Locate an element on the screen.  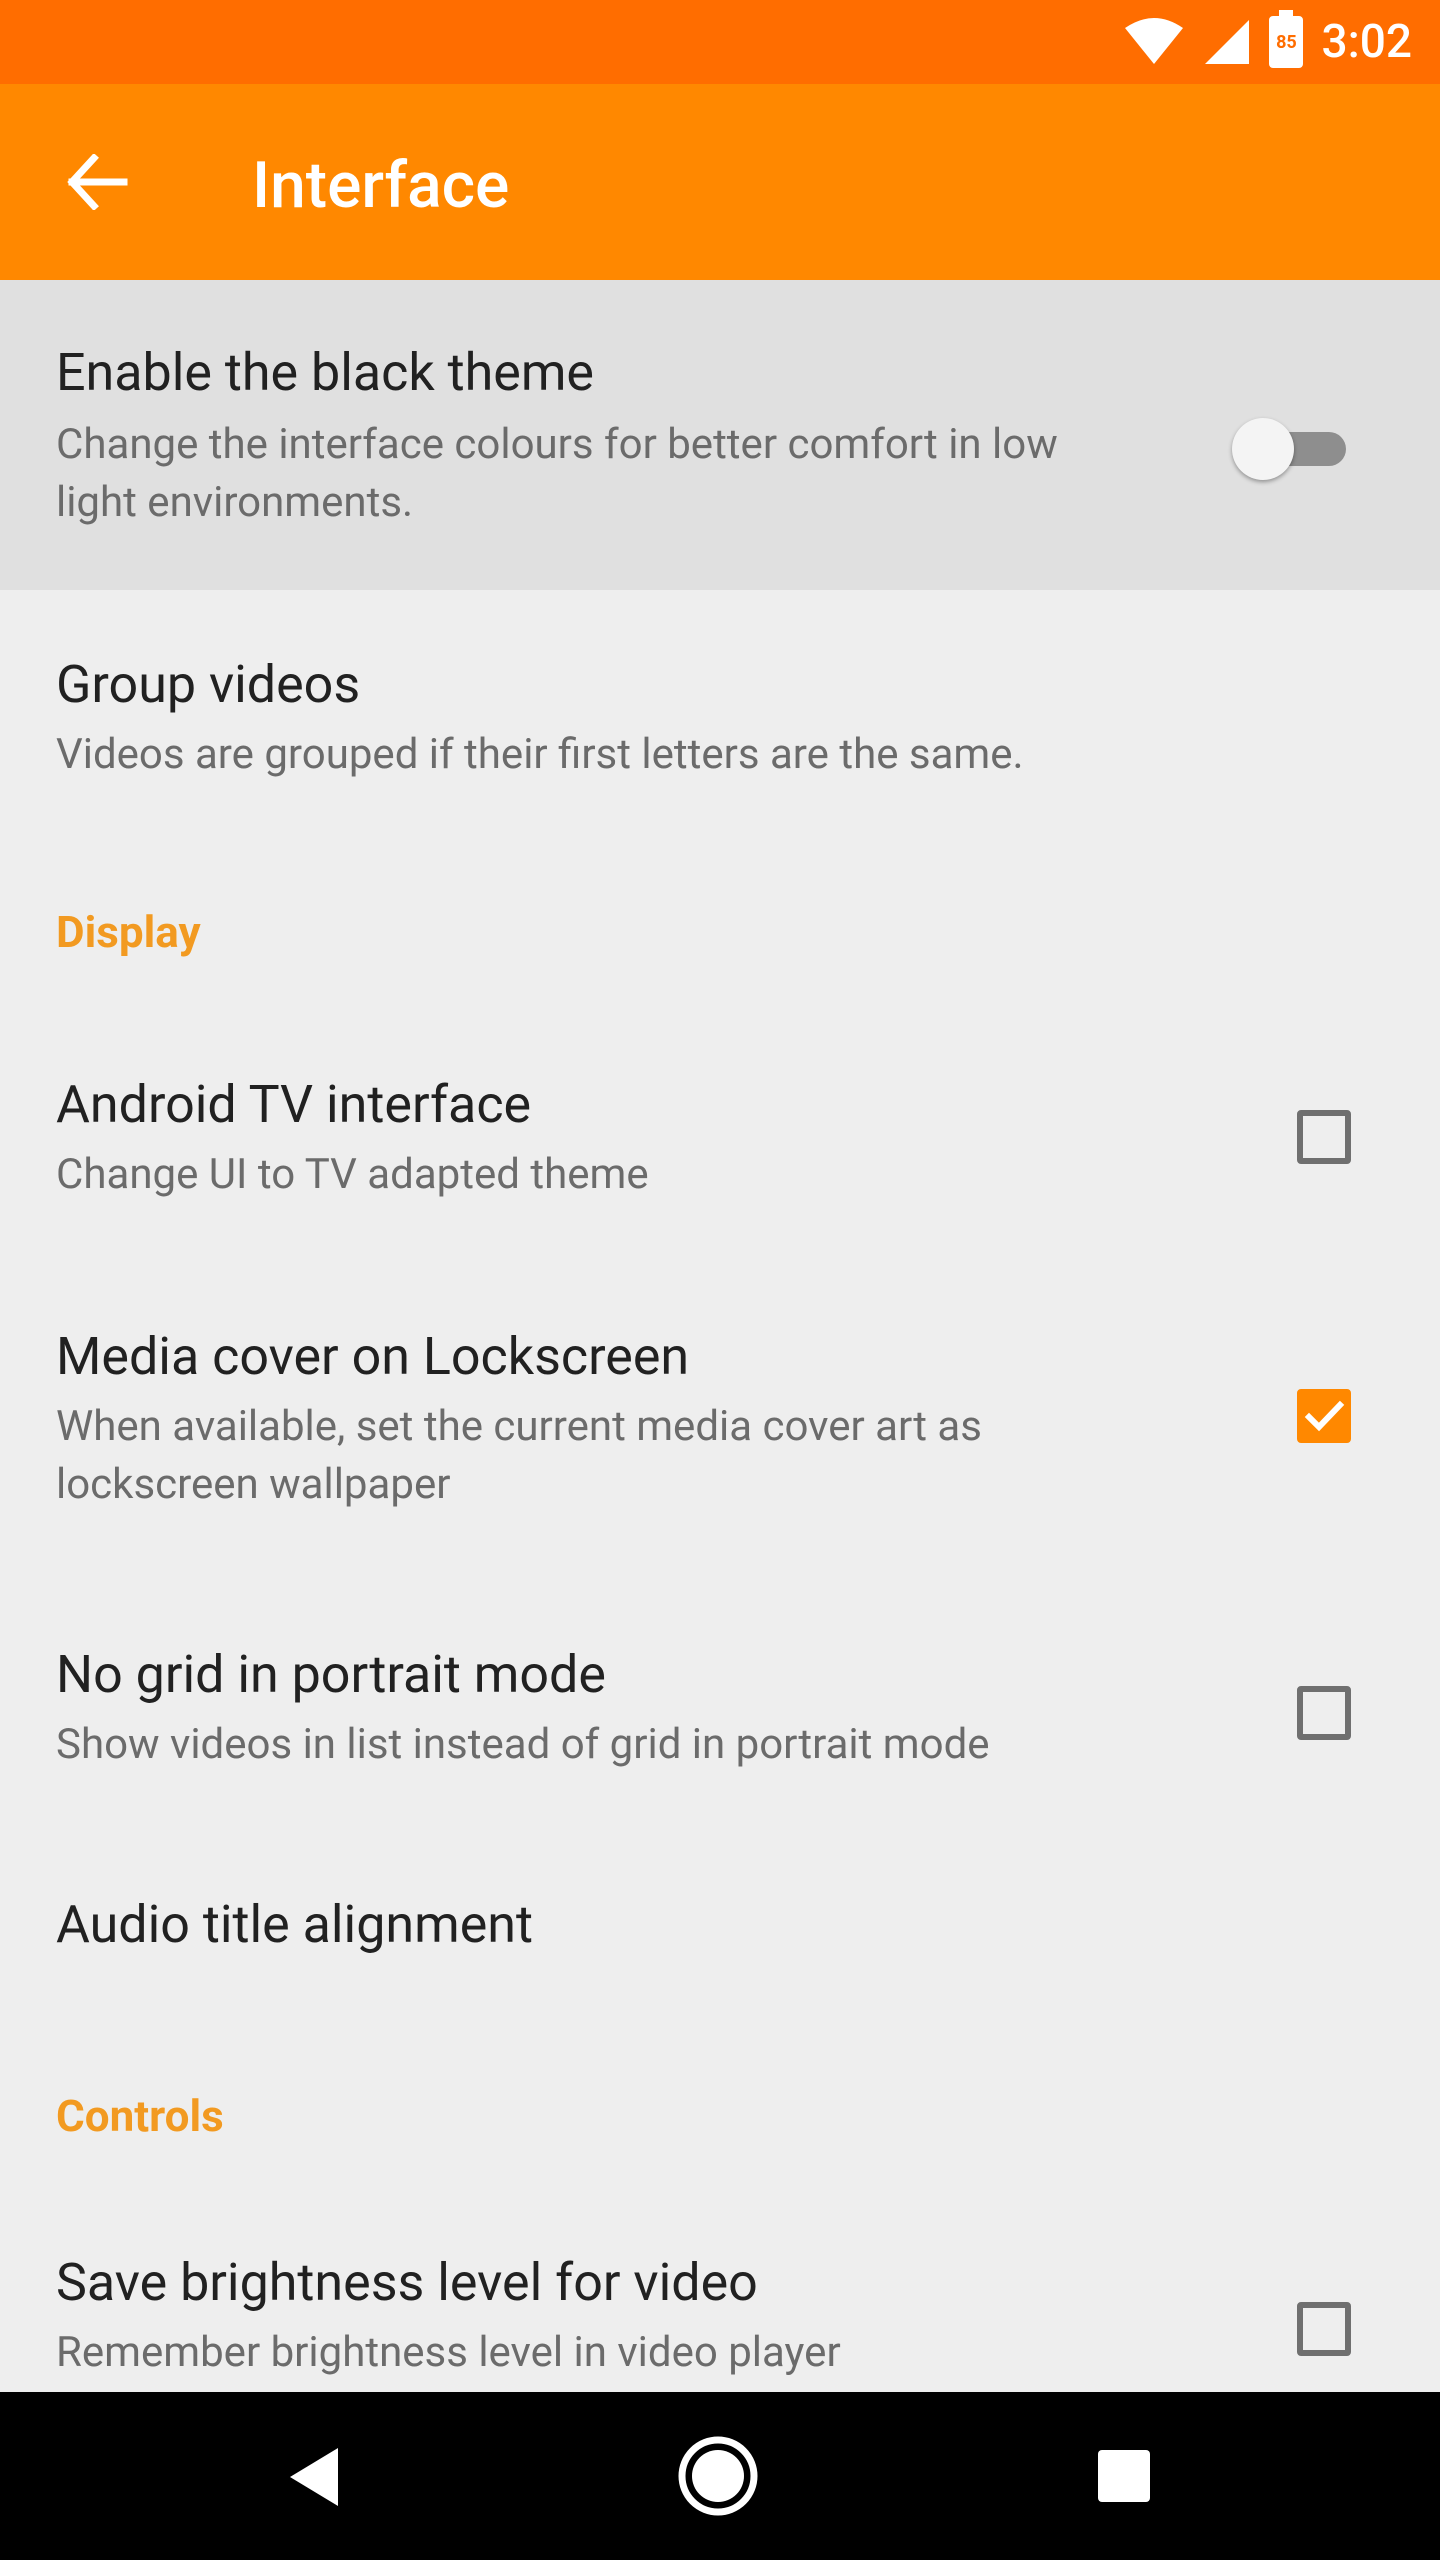
wifi-icon is located at coordinates (1154, 41).